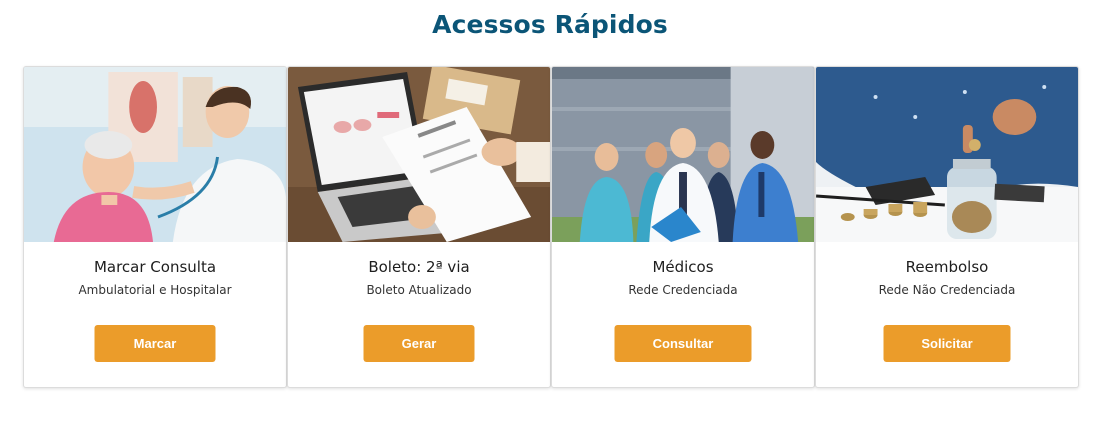 The height and width of the screenshot is (427, 1095). I want to click on card-image-laptop-invoice, so click(419, 154).